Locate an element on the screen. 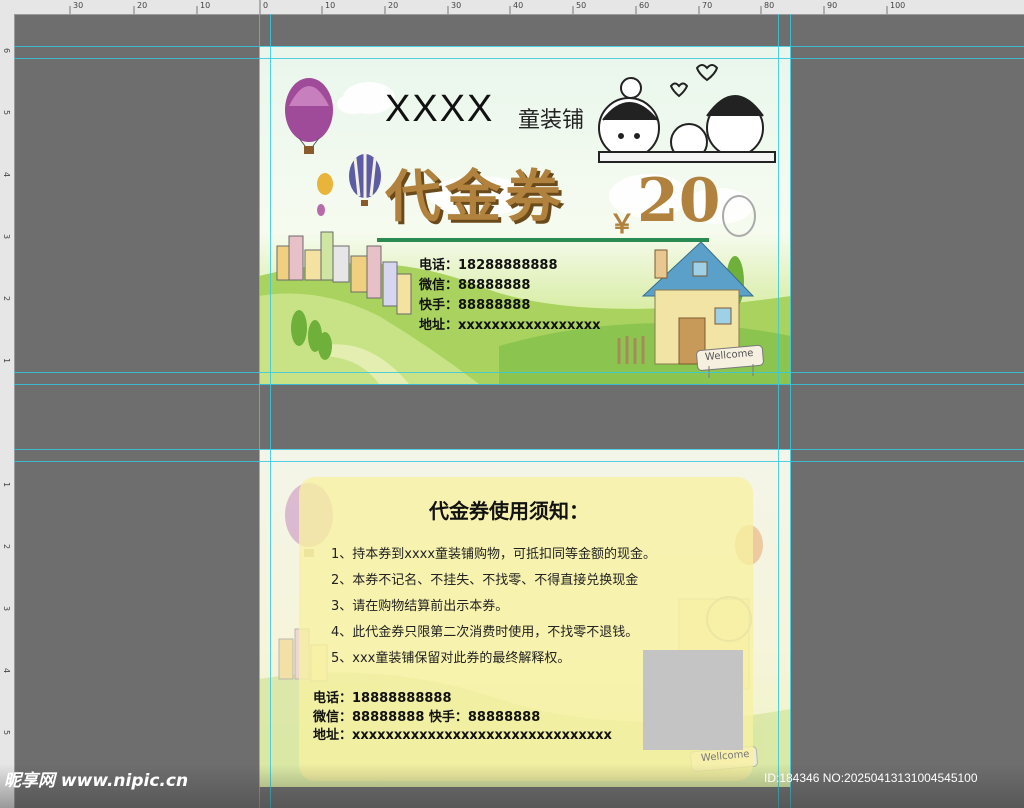 Image resolution: width=1024 pixels, height=808 pixels. ruler-label: 50 is located at coordinates (581, 5).